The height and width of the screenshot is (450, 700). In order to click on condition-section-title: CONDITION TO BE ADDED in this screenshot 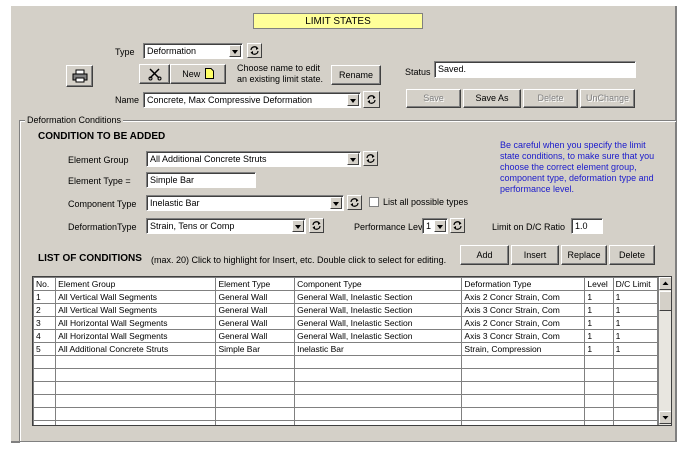, I will do `click(102, 136)`.